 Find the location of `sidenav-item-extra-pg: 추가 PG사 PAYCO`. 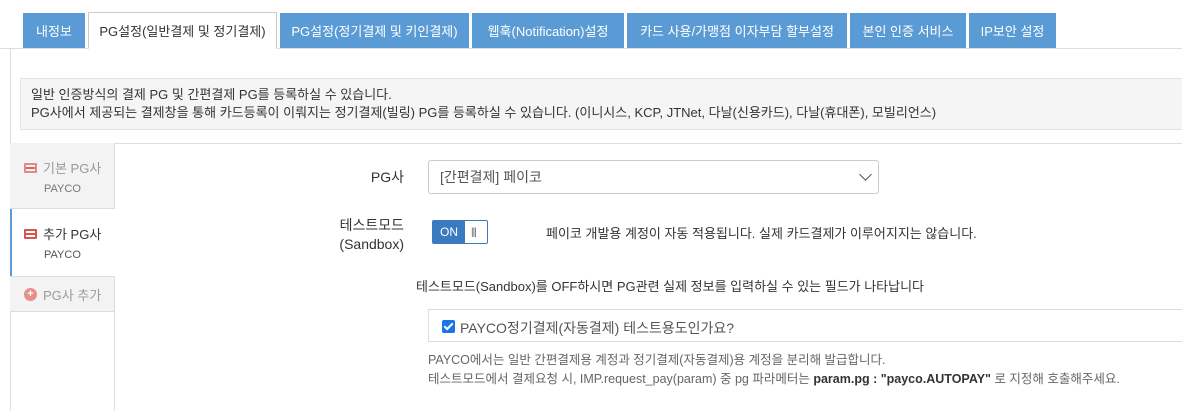

sidenav-item-extra-pg: 추가 PG사 PAYCO is located at coordinates (62, 242).